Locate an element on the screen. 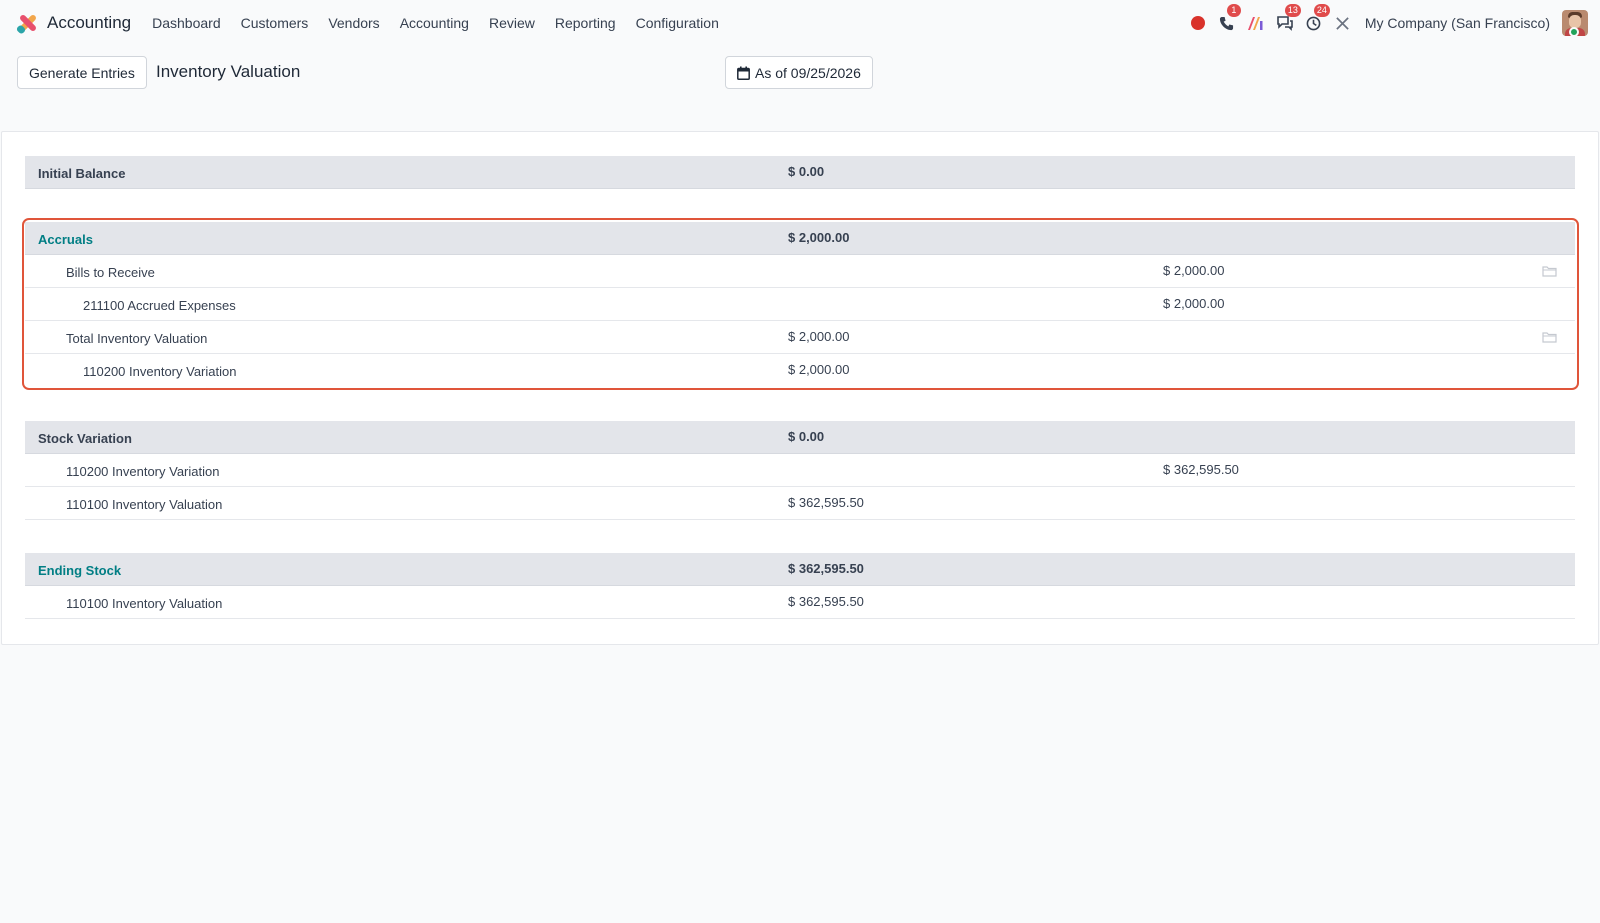  company-switcher: My Company (San Francisco) is located at coordinates (1457, 23).